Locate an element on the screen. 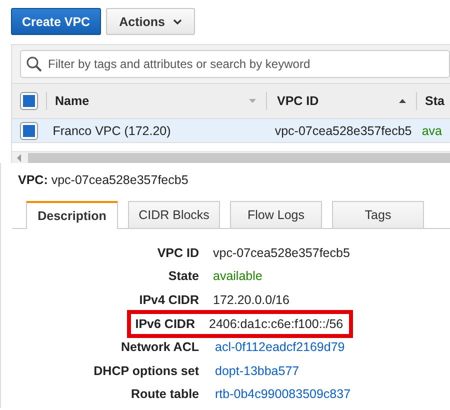 Image resolution: width=450 pixels, height=410 pixels. detail-label: VPC: is located at coordinates (33, 180).